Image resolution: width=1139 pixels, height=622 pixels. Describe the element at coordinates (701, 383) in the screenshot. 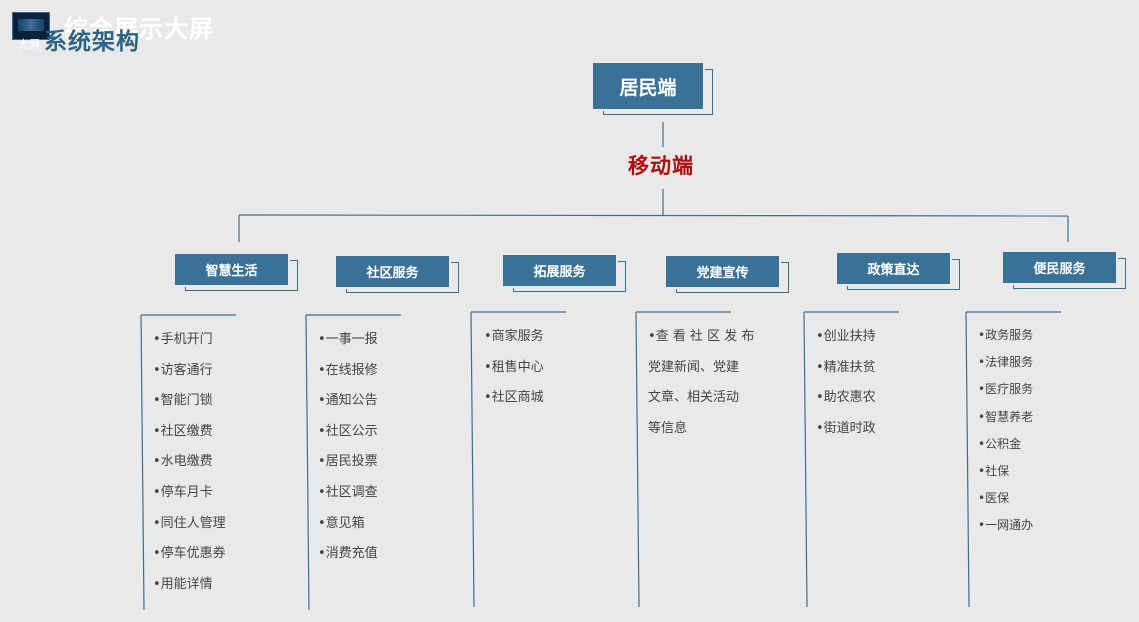

I see `item-list: •查 看 社 区 发 布 党建新闻、党建 文章、相关活动 等信息` at that location.